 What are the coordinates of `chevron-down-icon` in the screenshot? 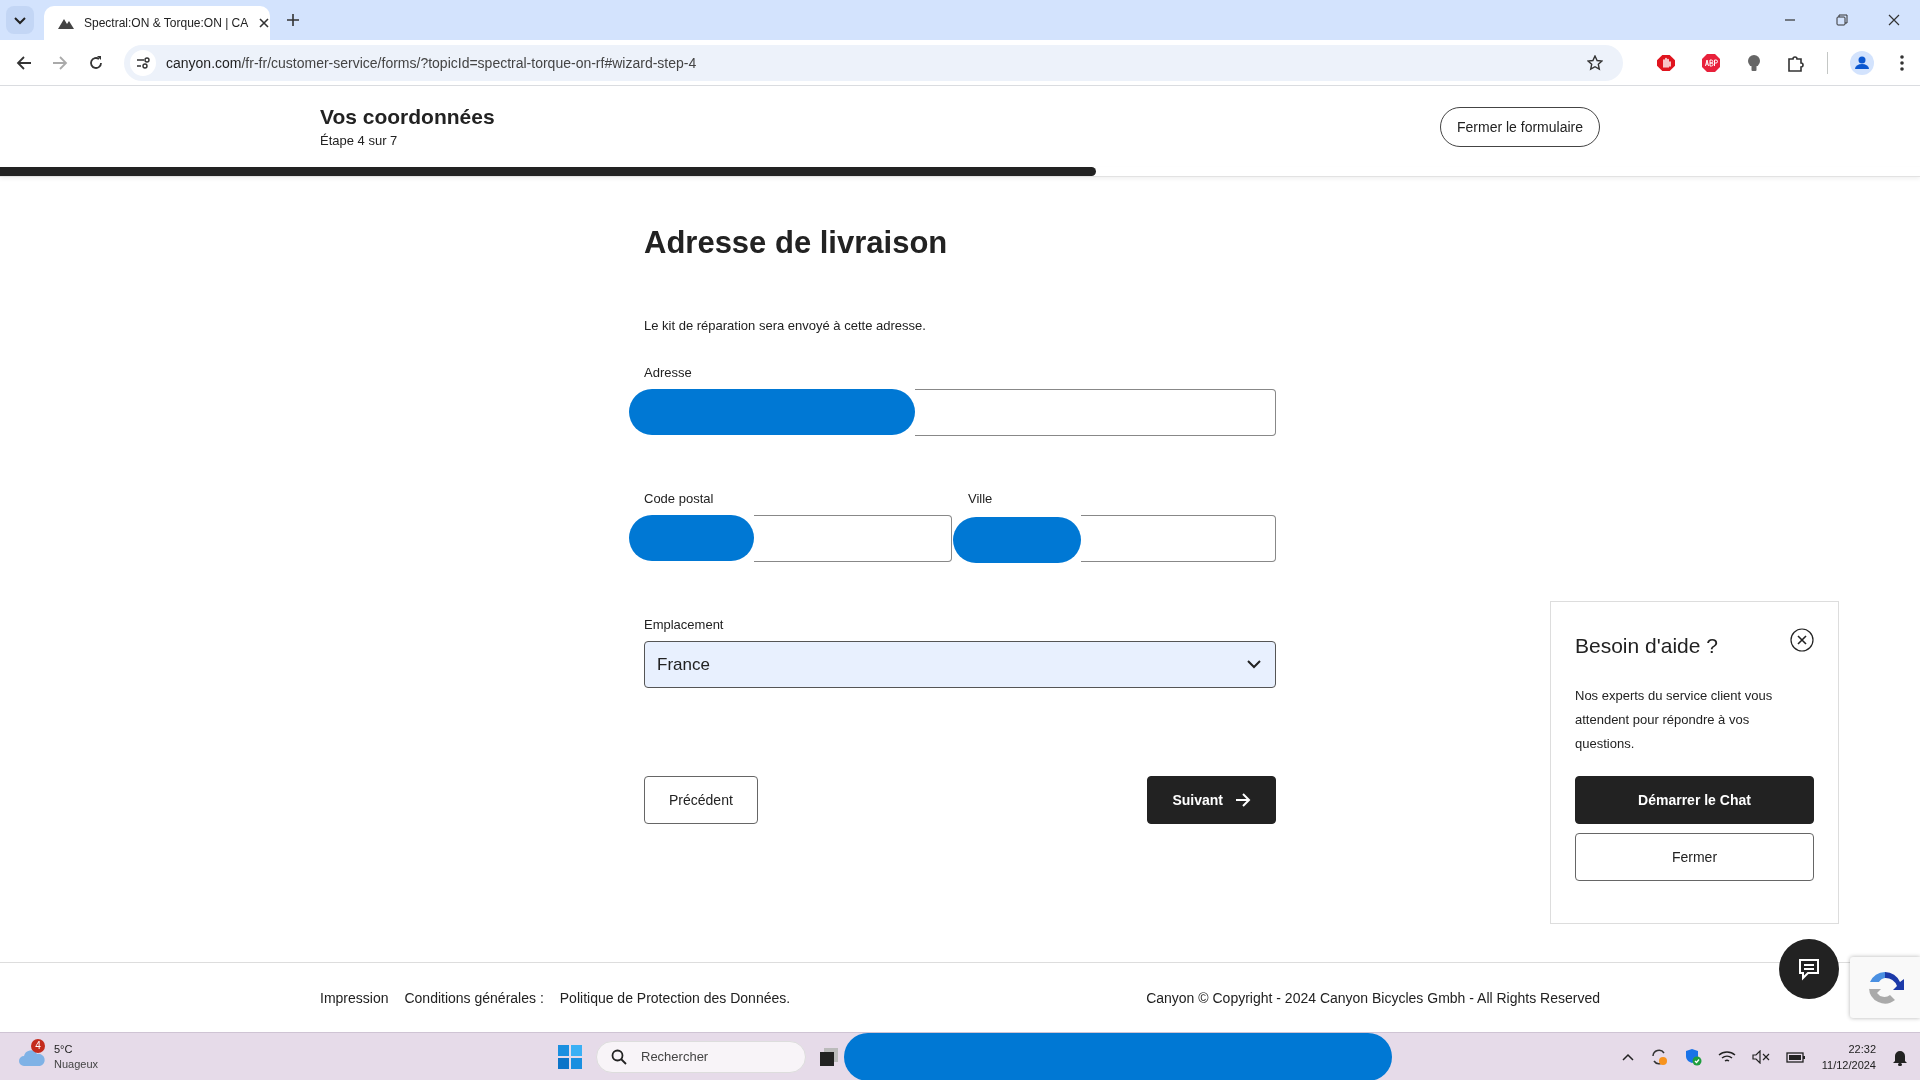 It's located at (1254, 664).